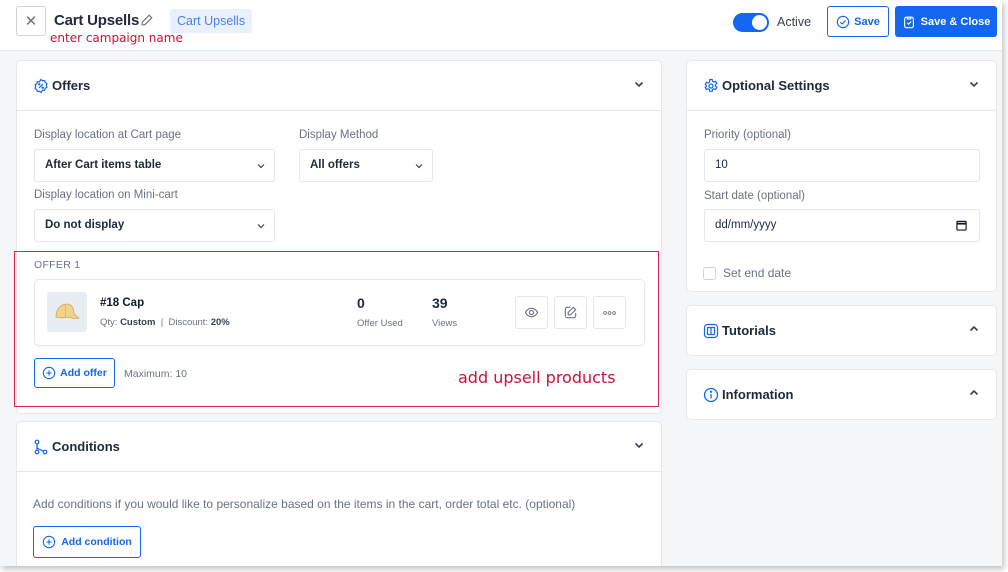 The image size is (1008, 572). What do you see at coordinates (747, 135) in the screenshot?
I see `priority-label: Priority (optional)` at bounding box center [747, 135].